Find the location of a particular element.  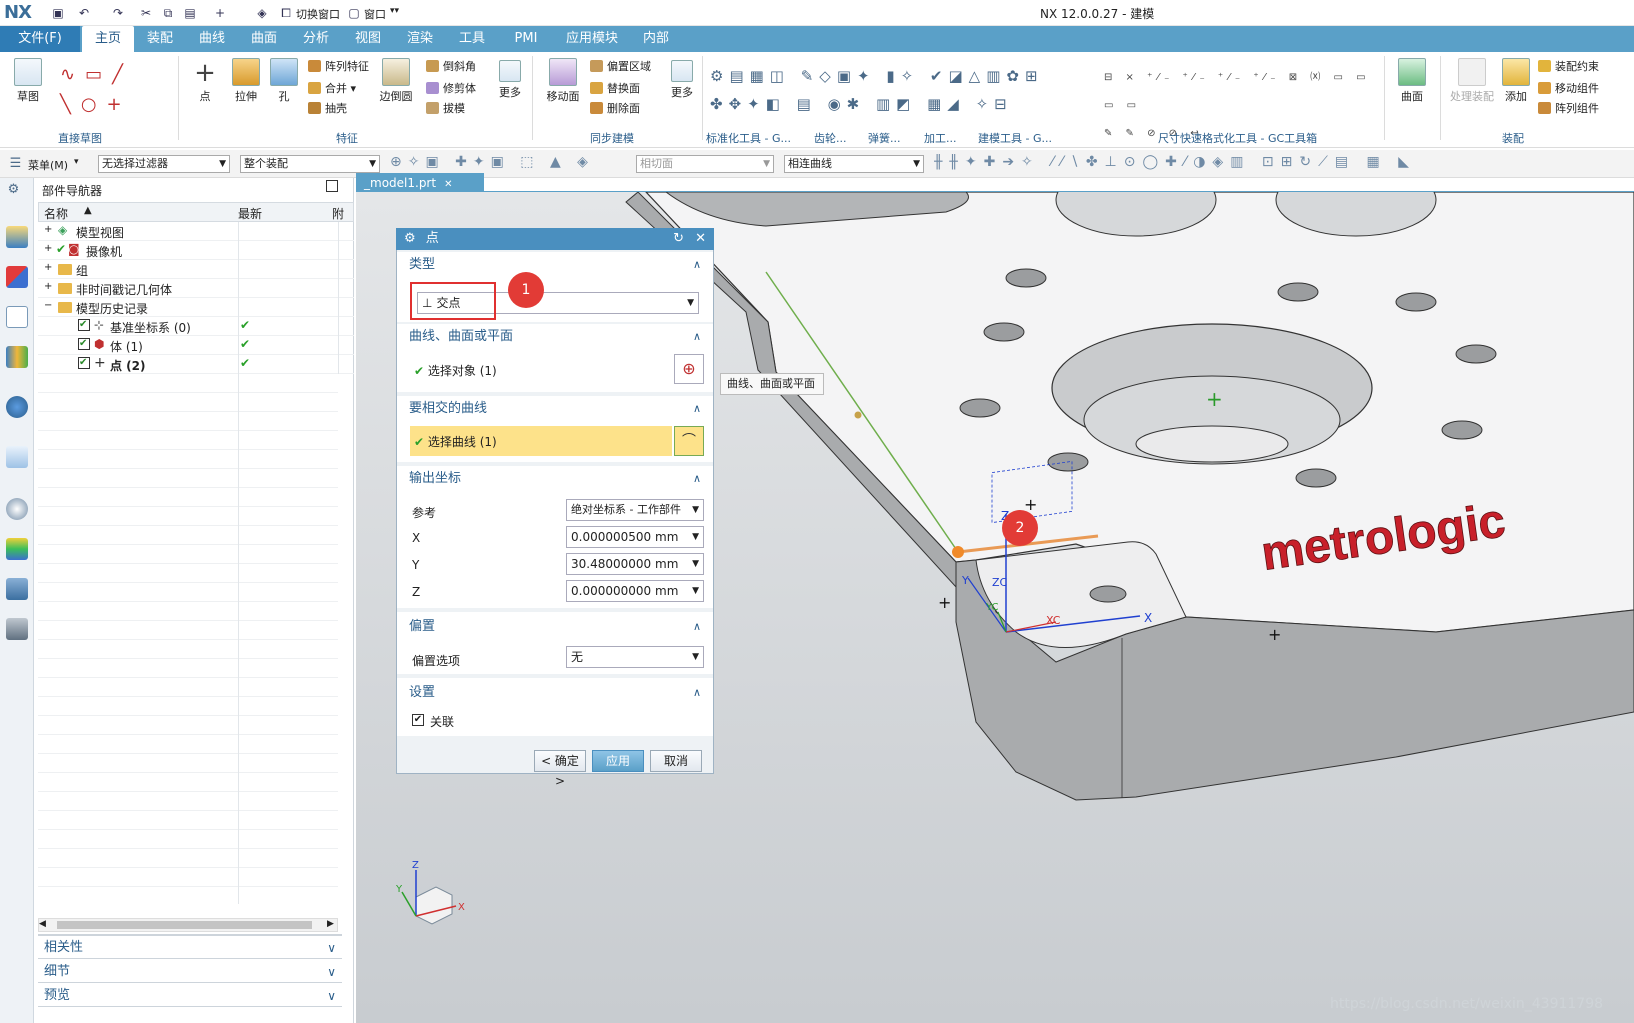

type-section-header: 类型 ∧ is located at coordinates (555, 265).